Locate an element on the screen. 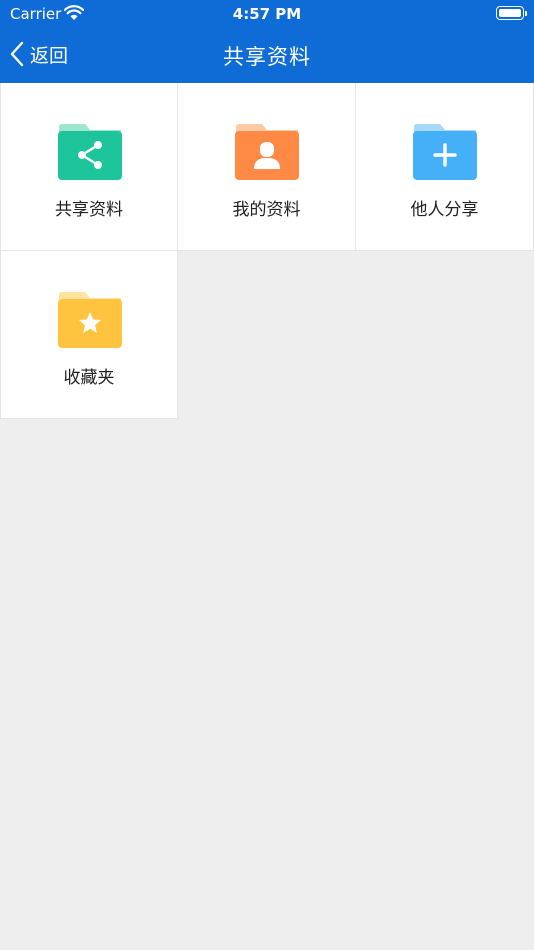  page-title: 共享资料 is located at coordinates (267, 57).